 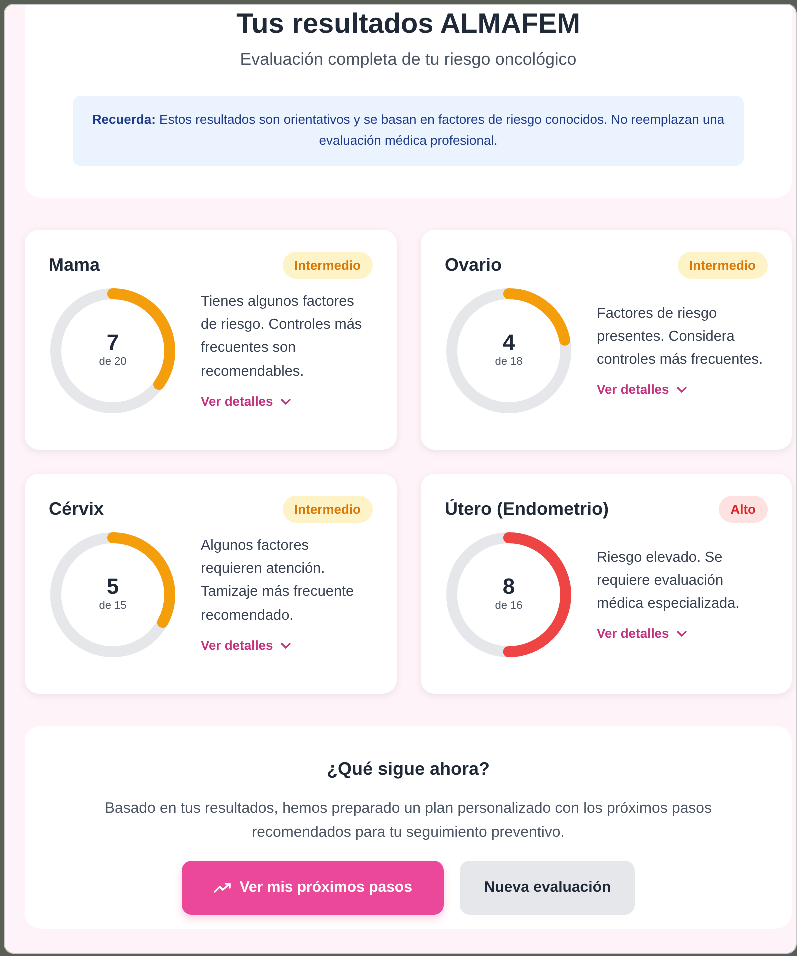 What do you see at coordinates (113, 587) in the screenshot?
I see `score-value: 5` at bounding box center [113, 587].